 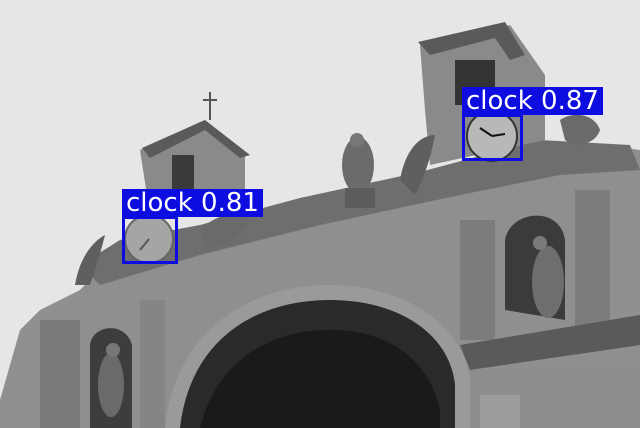 What do you see at coordinates (492, 137) in the screenshot?
I see `clock-detection-box-right` at bounding box center [492, 137].